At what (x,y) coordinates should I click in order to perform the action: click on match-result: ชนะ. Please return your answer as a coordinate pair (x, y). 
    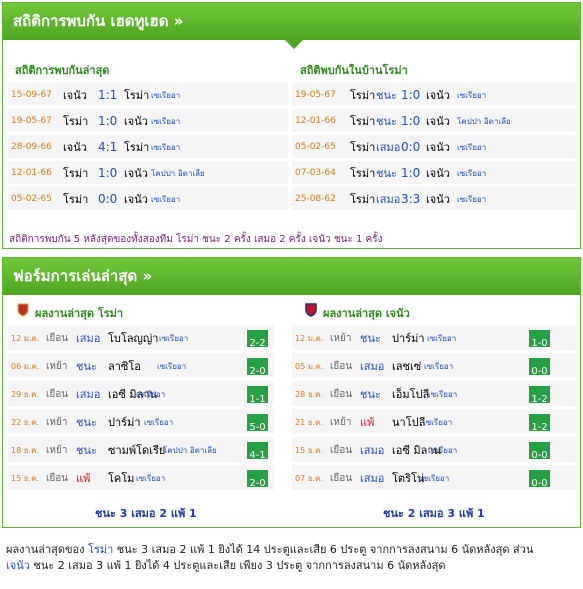
    Looking at the image, I should click on (86, 422).